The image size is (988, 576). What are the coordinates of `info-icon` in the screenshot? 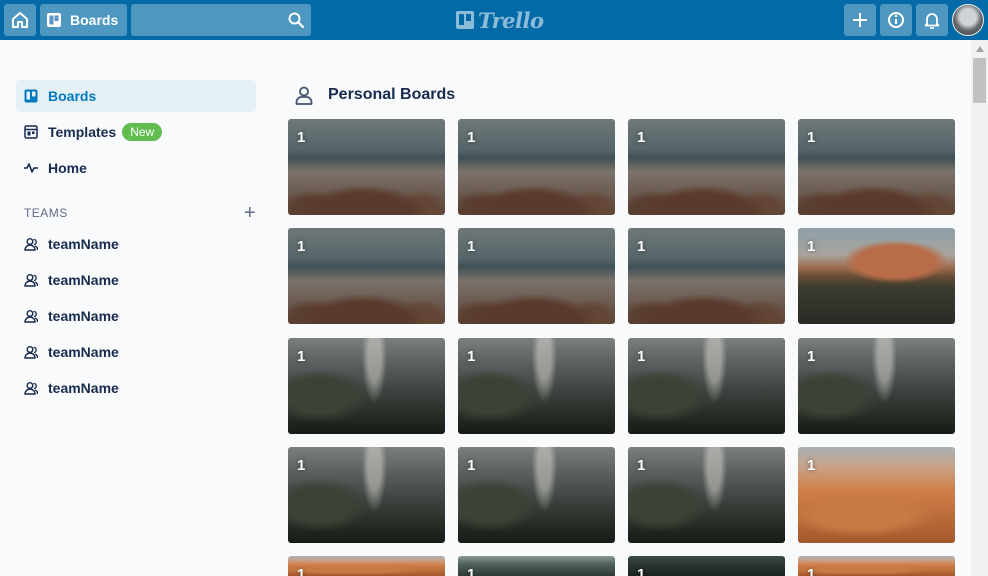 It's located at (896, 20).